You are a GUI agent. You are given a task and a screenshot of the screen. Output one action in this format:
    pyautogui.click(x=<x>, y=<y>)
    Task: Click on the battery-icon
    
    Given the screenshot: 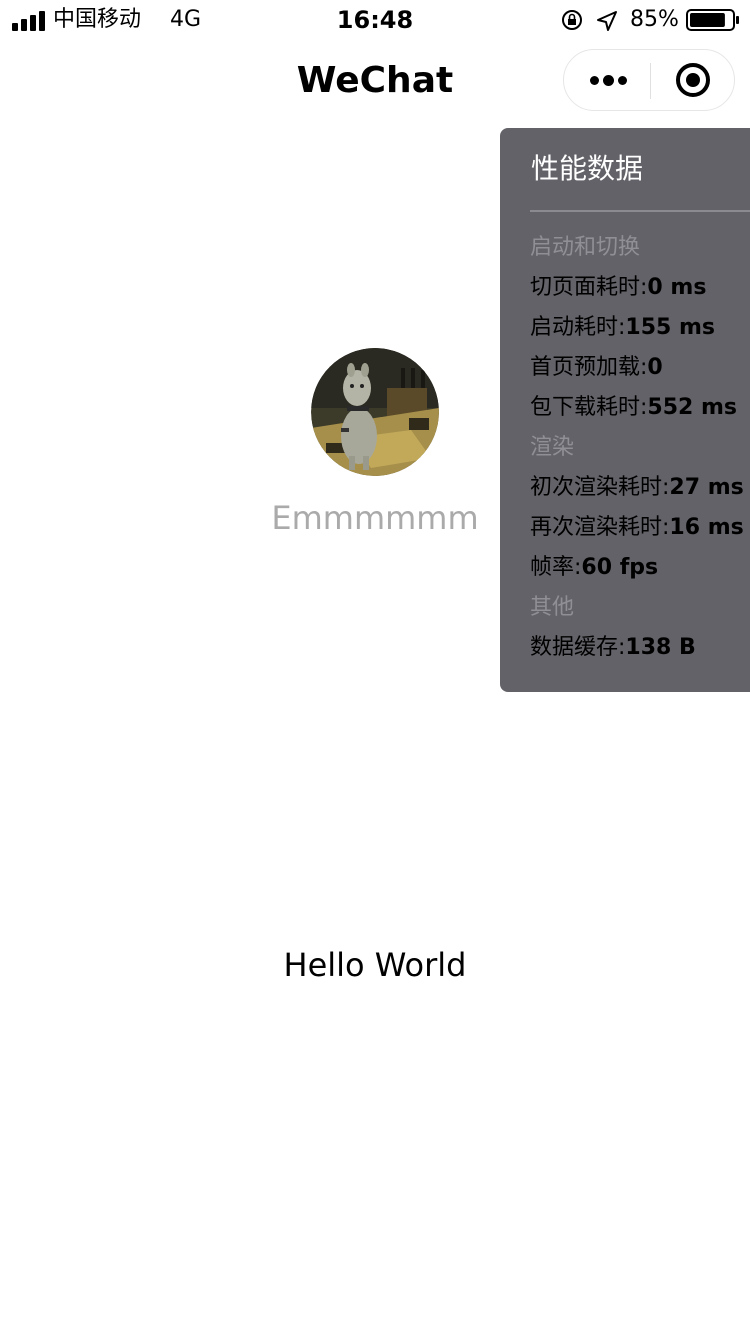 What is the action you would take?
    pyautogui.click(x=712, y=20)
    